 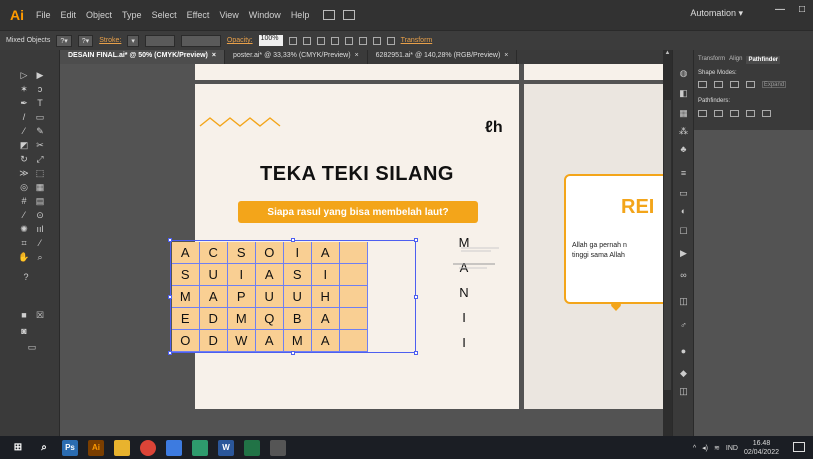 I want to click on menu-file: File, so click(x=43, y=15).